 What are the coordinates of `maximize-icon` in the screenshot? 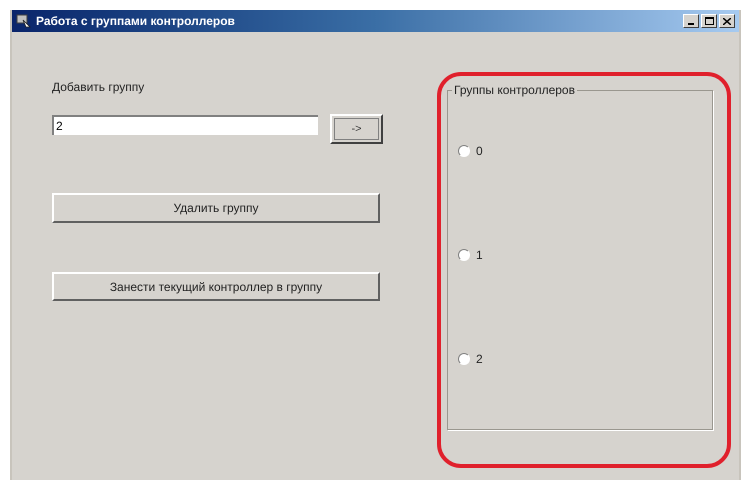 It's located at (709, 21).